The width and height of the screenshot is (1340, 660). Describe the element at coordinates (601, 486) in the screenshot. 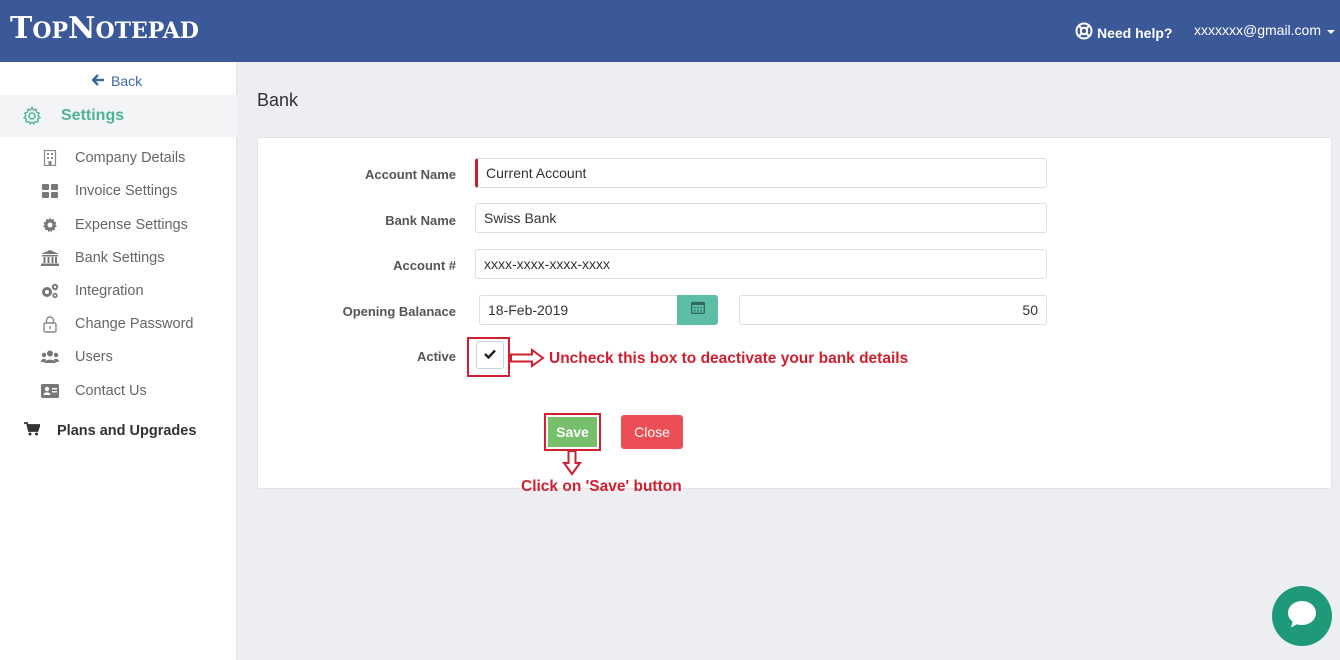

I see `annotation-save-note: Click on 'Save' button` at that location.